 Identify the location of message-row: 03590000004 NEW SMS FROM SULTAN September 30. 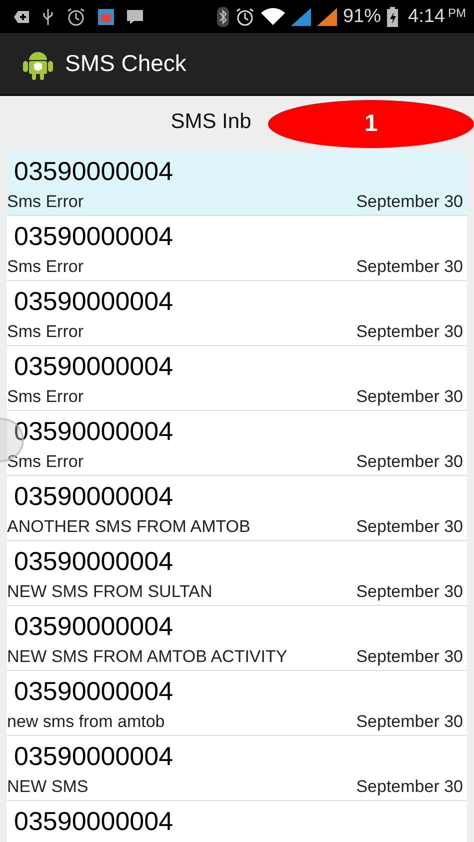
(237, 573).